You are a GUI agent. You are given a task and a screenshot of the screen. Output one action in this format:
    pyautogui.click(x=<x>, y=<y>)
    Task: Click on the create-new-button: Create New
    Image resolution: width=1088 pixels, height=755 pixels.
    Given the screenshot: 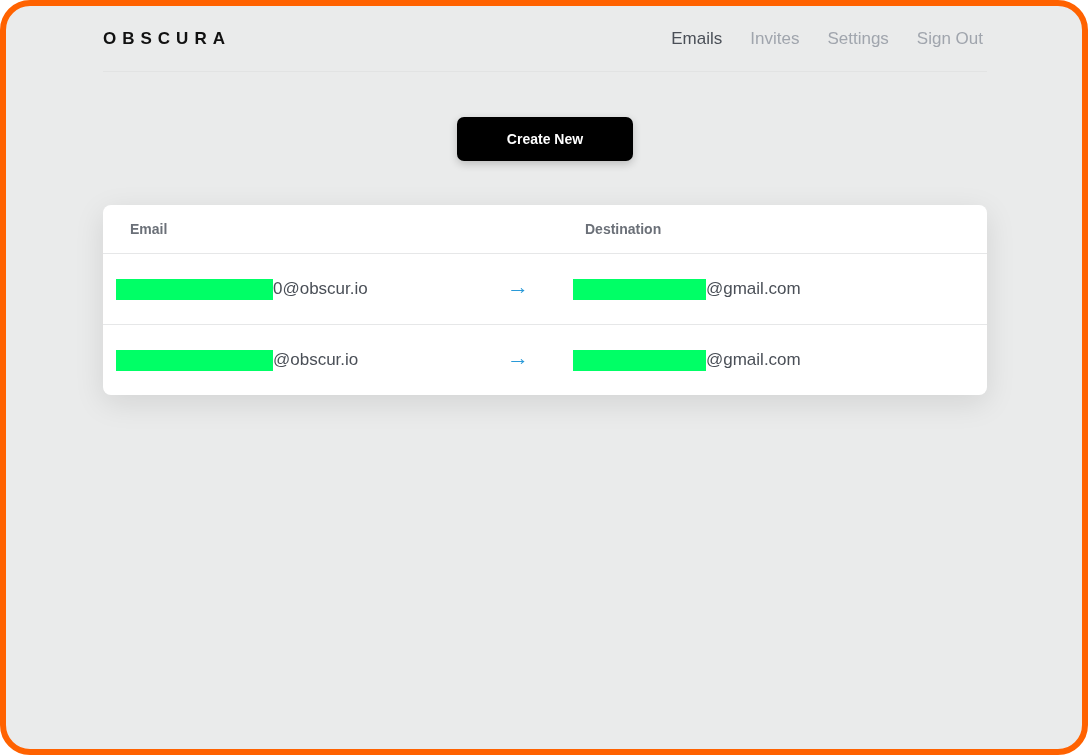 What is the action you would take?
    pyautogui.click(x=545, y=139)
    